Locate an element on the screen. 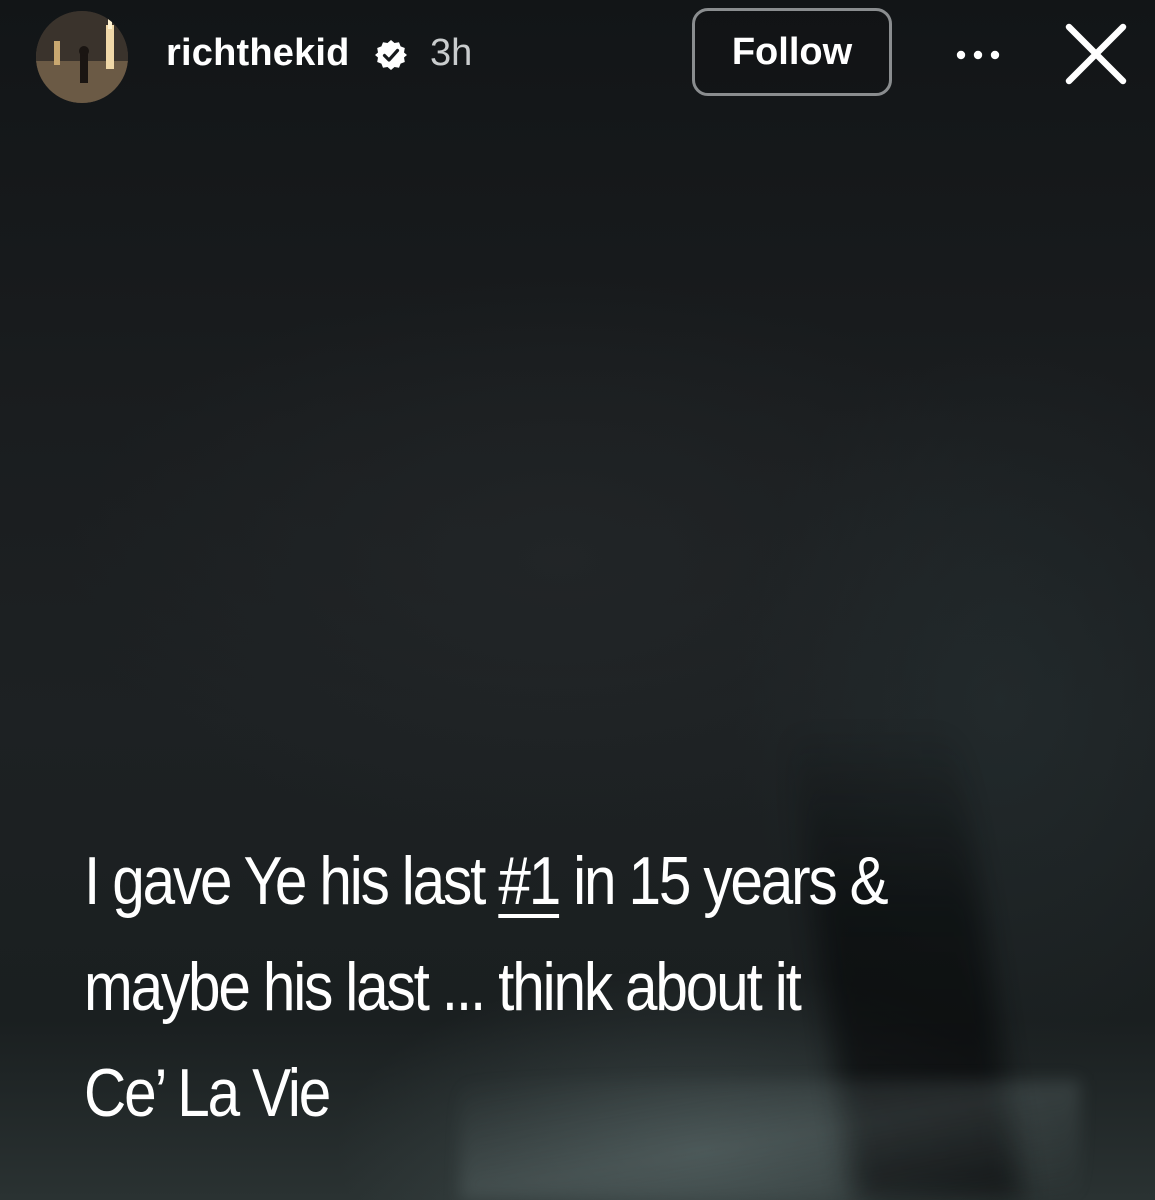  story-header: richthekid 3h Follow is located at coordinates (577, 55).